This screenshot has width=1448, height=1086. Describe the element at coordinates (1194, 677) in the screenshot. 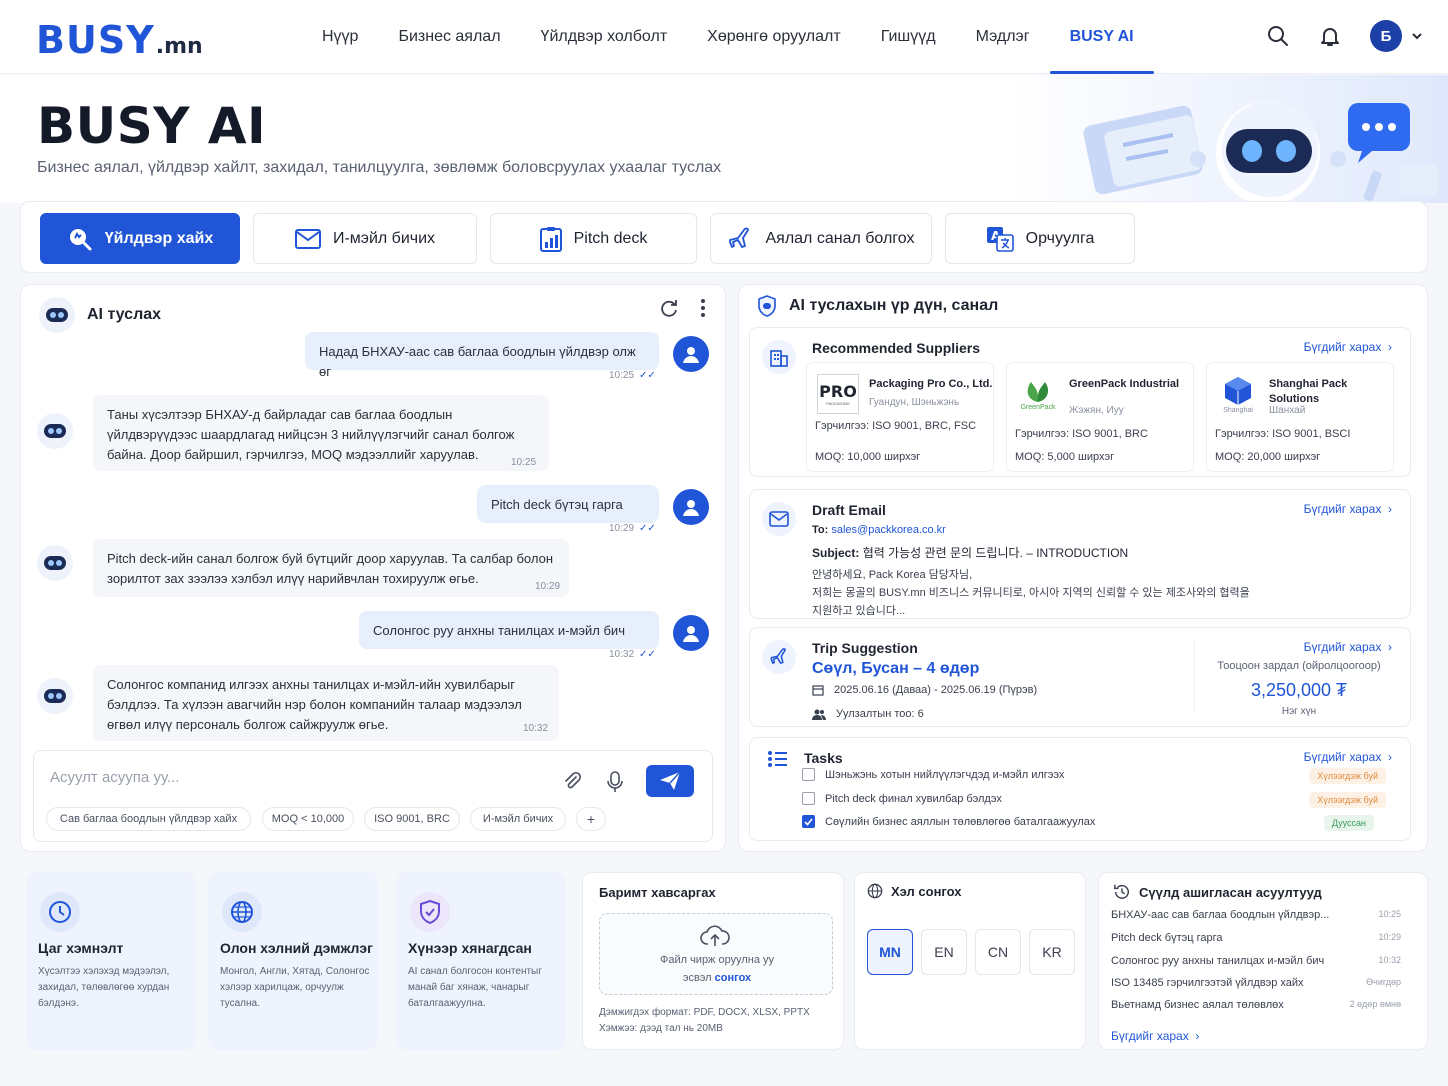

I see `divider` at that location.